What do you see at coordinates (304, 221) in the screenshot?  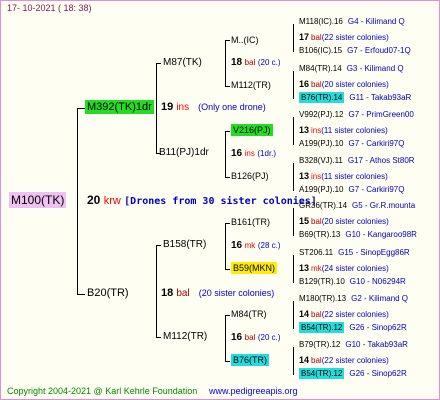 I see `gen5-count: 15` at bounding box center [304, 221].